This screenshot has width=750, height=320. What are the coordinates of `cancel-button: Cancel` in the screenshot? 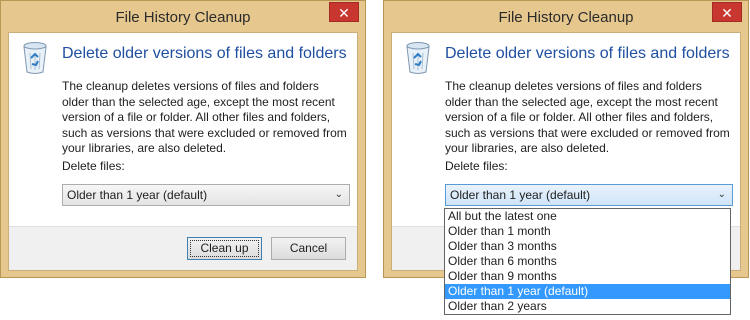 It's located at (308, 248).